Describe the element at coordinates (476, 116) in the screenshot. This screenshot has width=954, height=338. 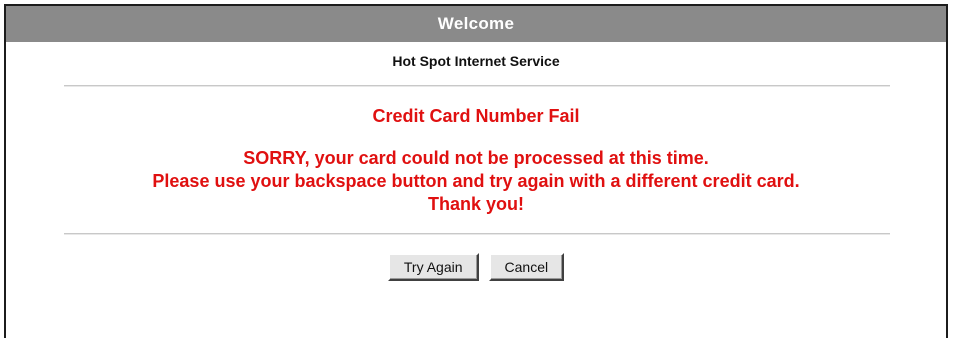
I see `error-title: Credit Card Number Fail` at that location.